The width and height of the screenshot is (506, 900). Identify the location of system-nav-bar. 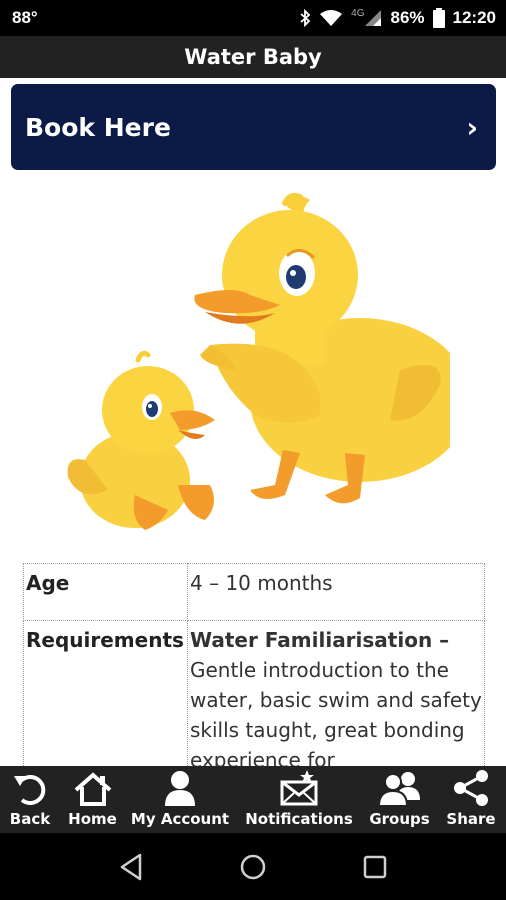
(253, 866).